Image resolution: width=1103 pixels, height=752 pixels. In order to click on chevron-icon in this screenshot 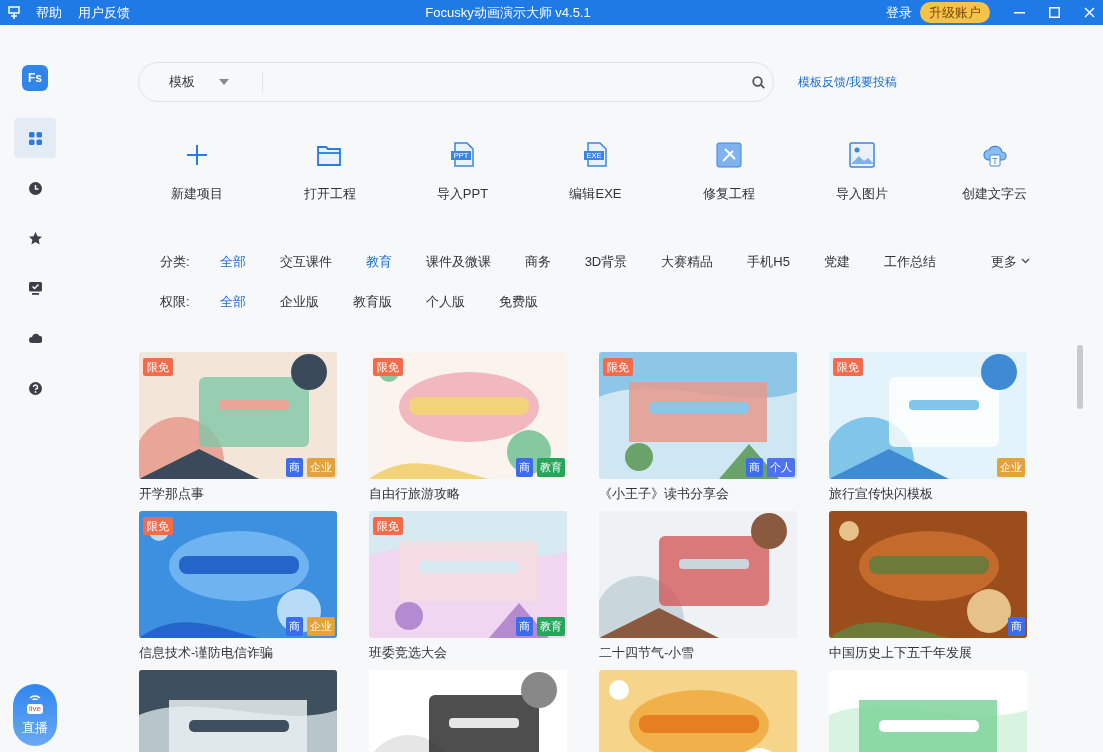, I will do `click(1025, 261)`.